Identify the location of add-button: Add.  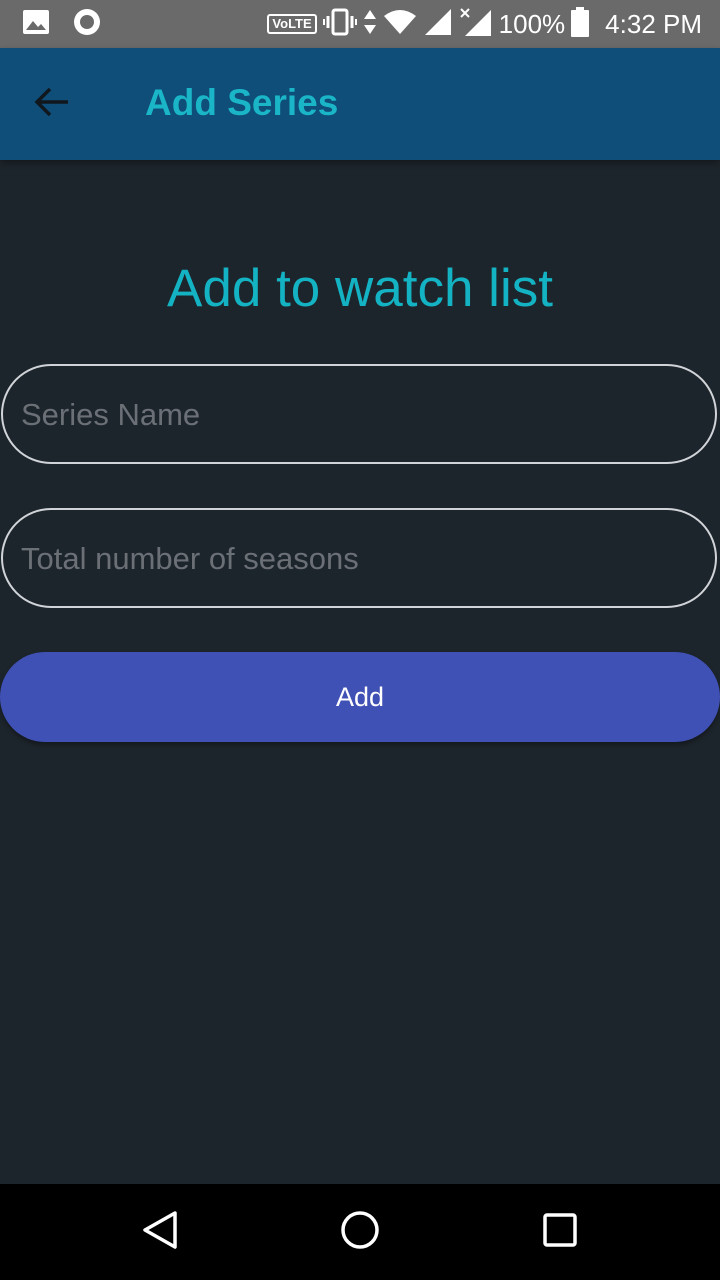
(360, 697).